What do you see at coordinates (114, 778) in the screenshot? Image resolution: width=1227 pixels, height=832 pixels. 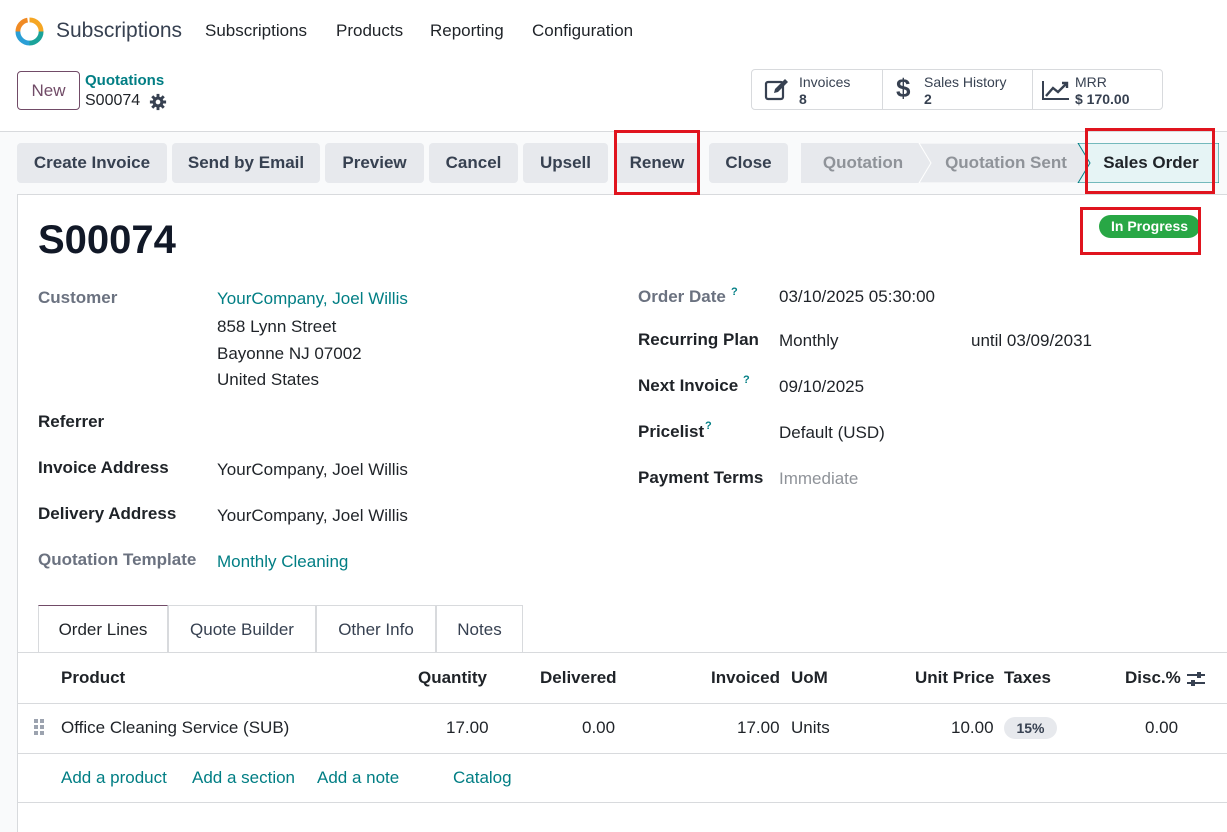 I see `add-product-link: Add a product` at bounding box center [114, 778].